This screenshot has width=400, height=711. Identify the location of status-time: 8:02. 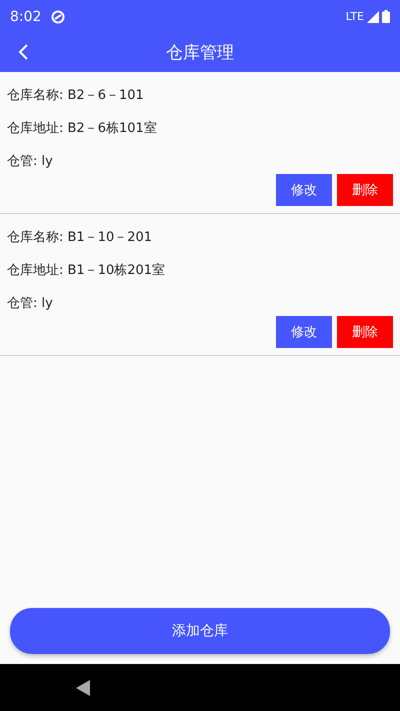
(26, 16).